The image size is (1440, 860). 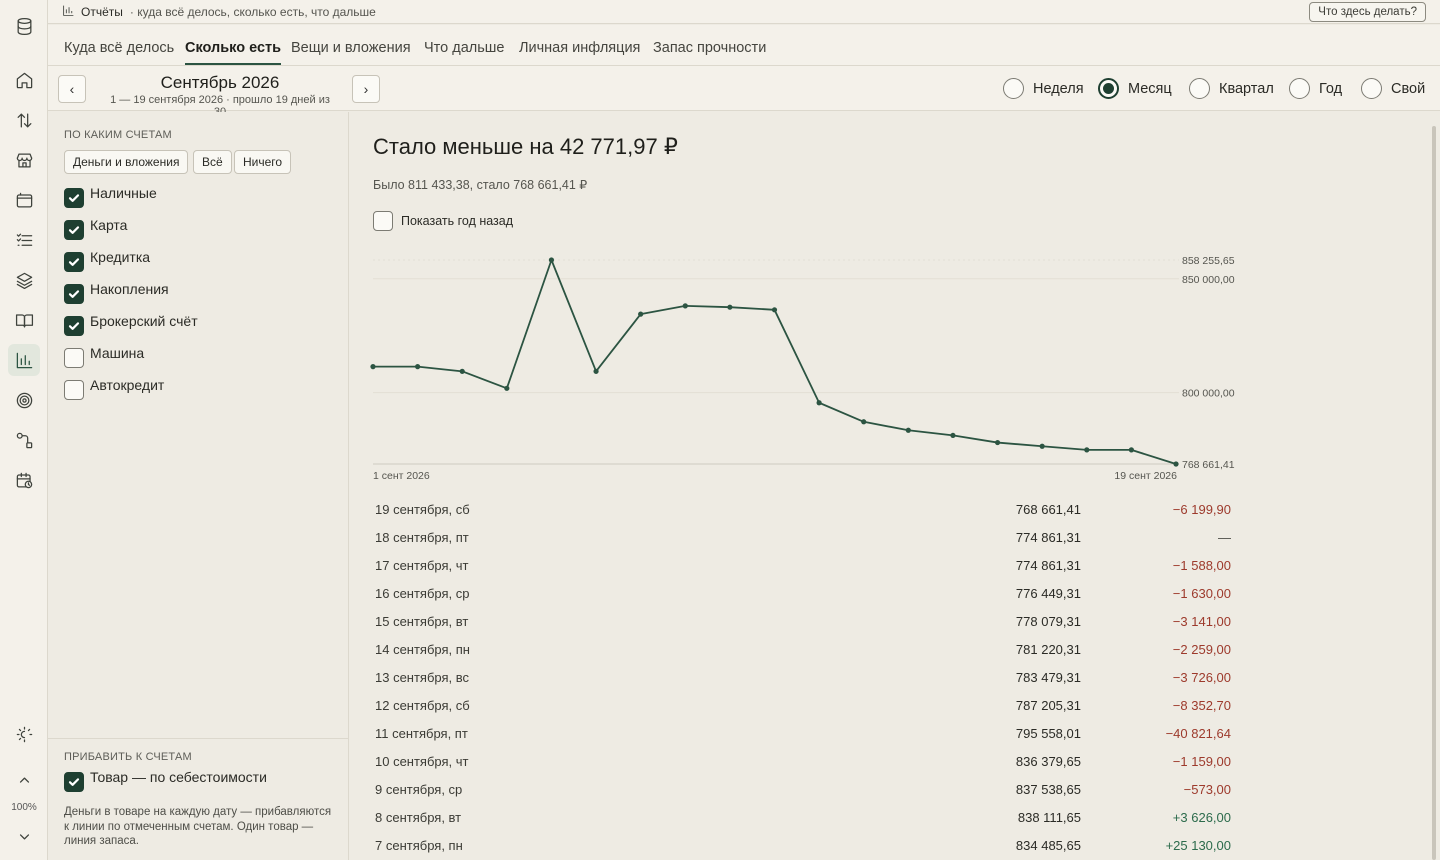 What do you see at coordinates (1150, 88) in the screenshot?
I see `period-option-label: Месяц` at bounding box center [1150, 88].